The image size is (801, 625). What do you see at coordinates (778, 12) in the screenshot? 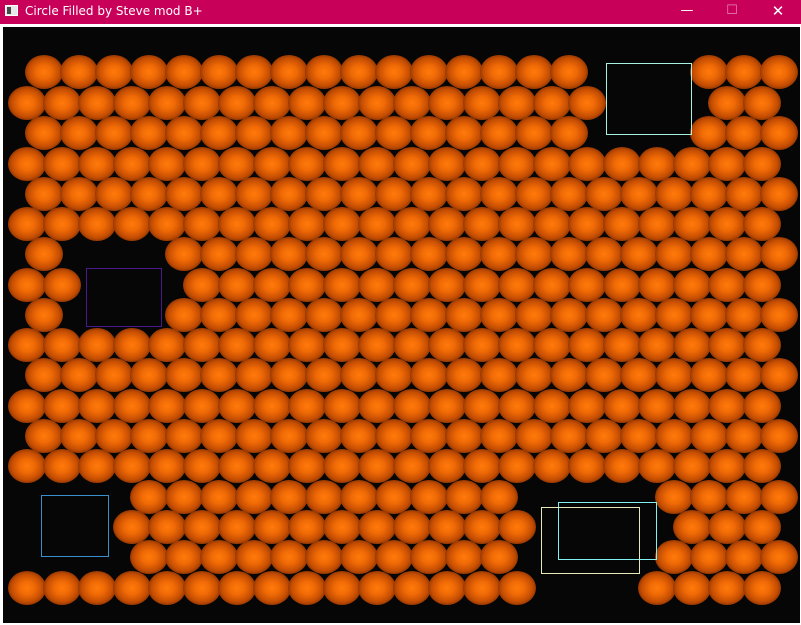
I see `close-button: ✕` at bounding box center [778, 12].